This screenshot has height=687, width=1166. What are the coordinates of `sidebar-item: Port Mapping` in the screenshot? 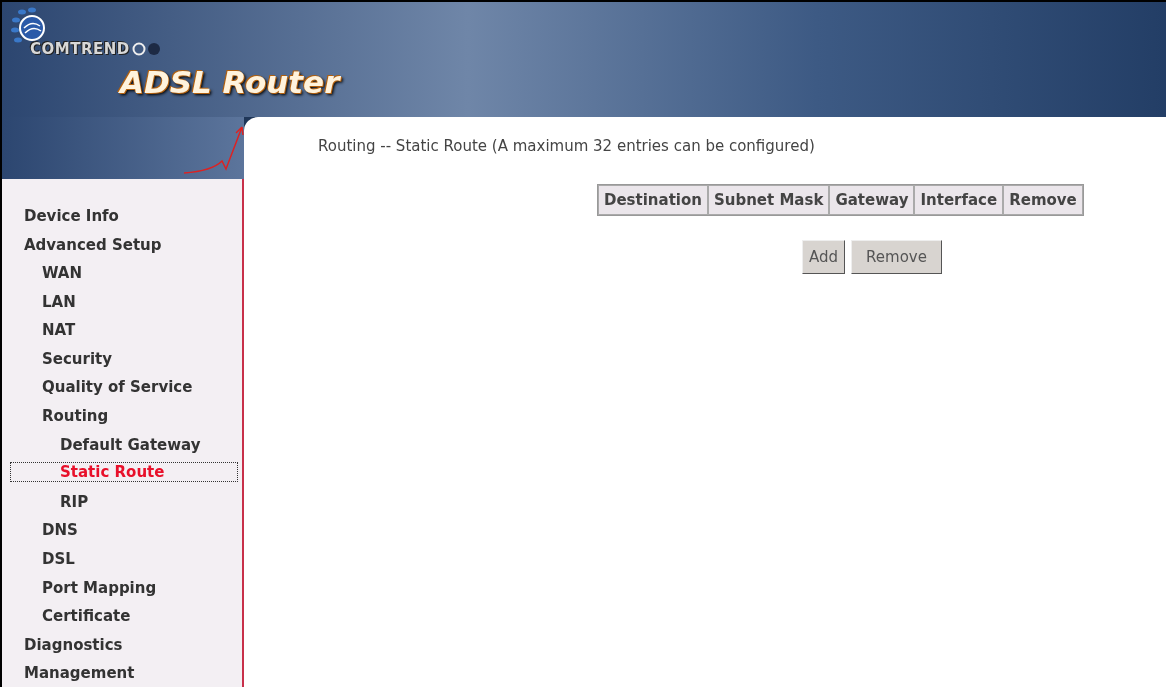 It's located at (120, 587).